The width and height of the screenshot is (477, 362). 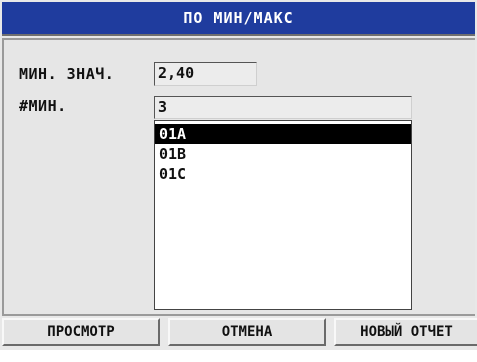 What do you see at coordinates (205, 74) in the screenshot?
I see `min-value-field: 2,40` at bounding box center [205, 74].